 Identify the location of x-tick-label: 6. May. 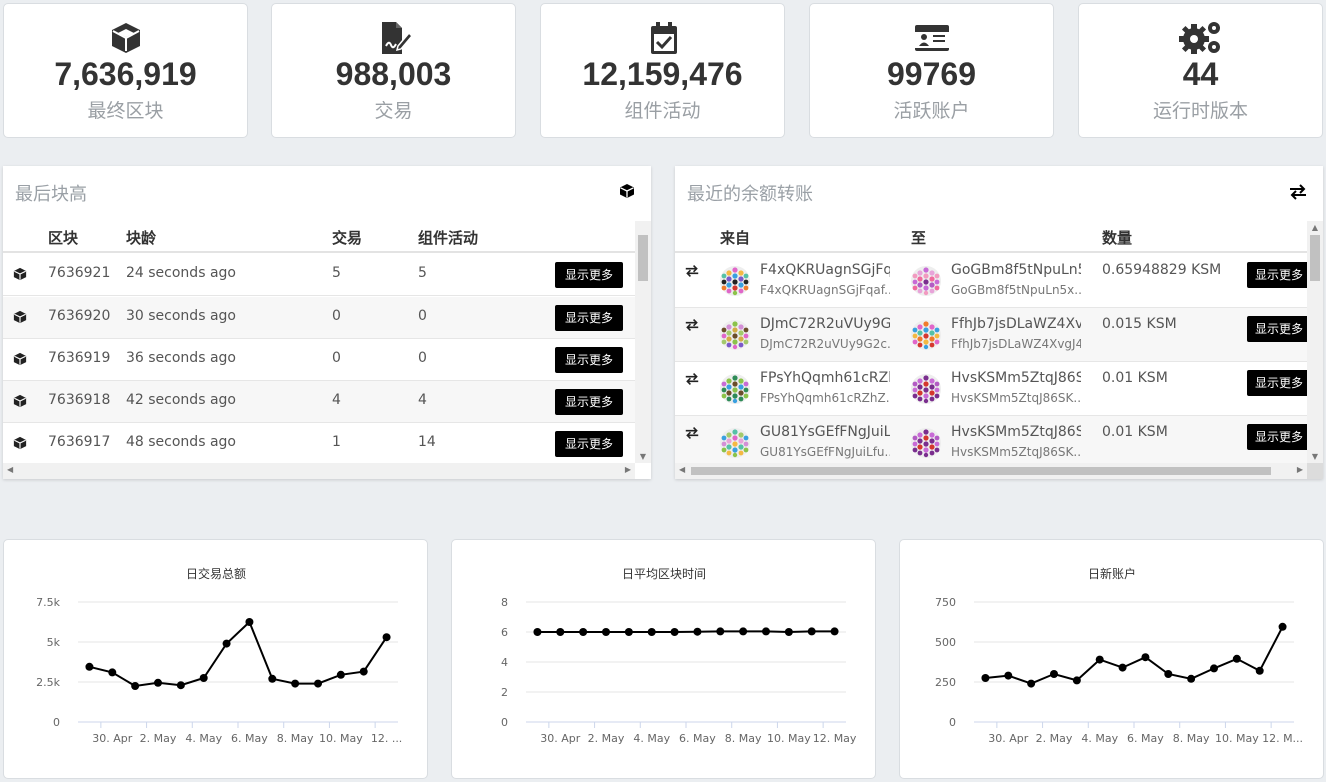
(1145, 738).